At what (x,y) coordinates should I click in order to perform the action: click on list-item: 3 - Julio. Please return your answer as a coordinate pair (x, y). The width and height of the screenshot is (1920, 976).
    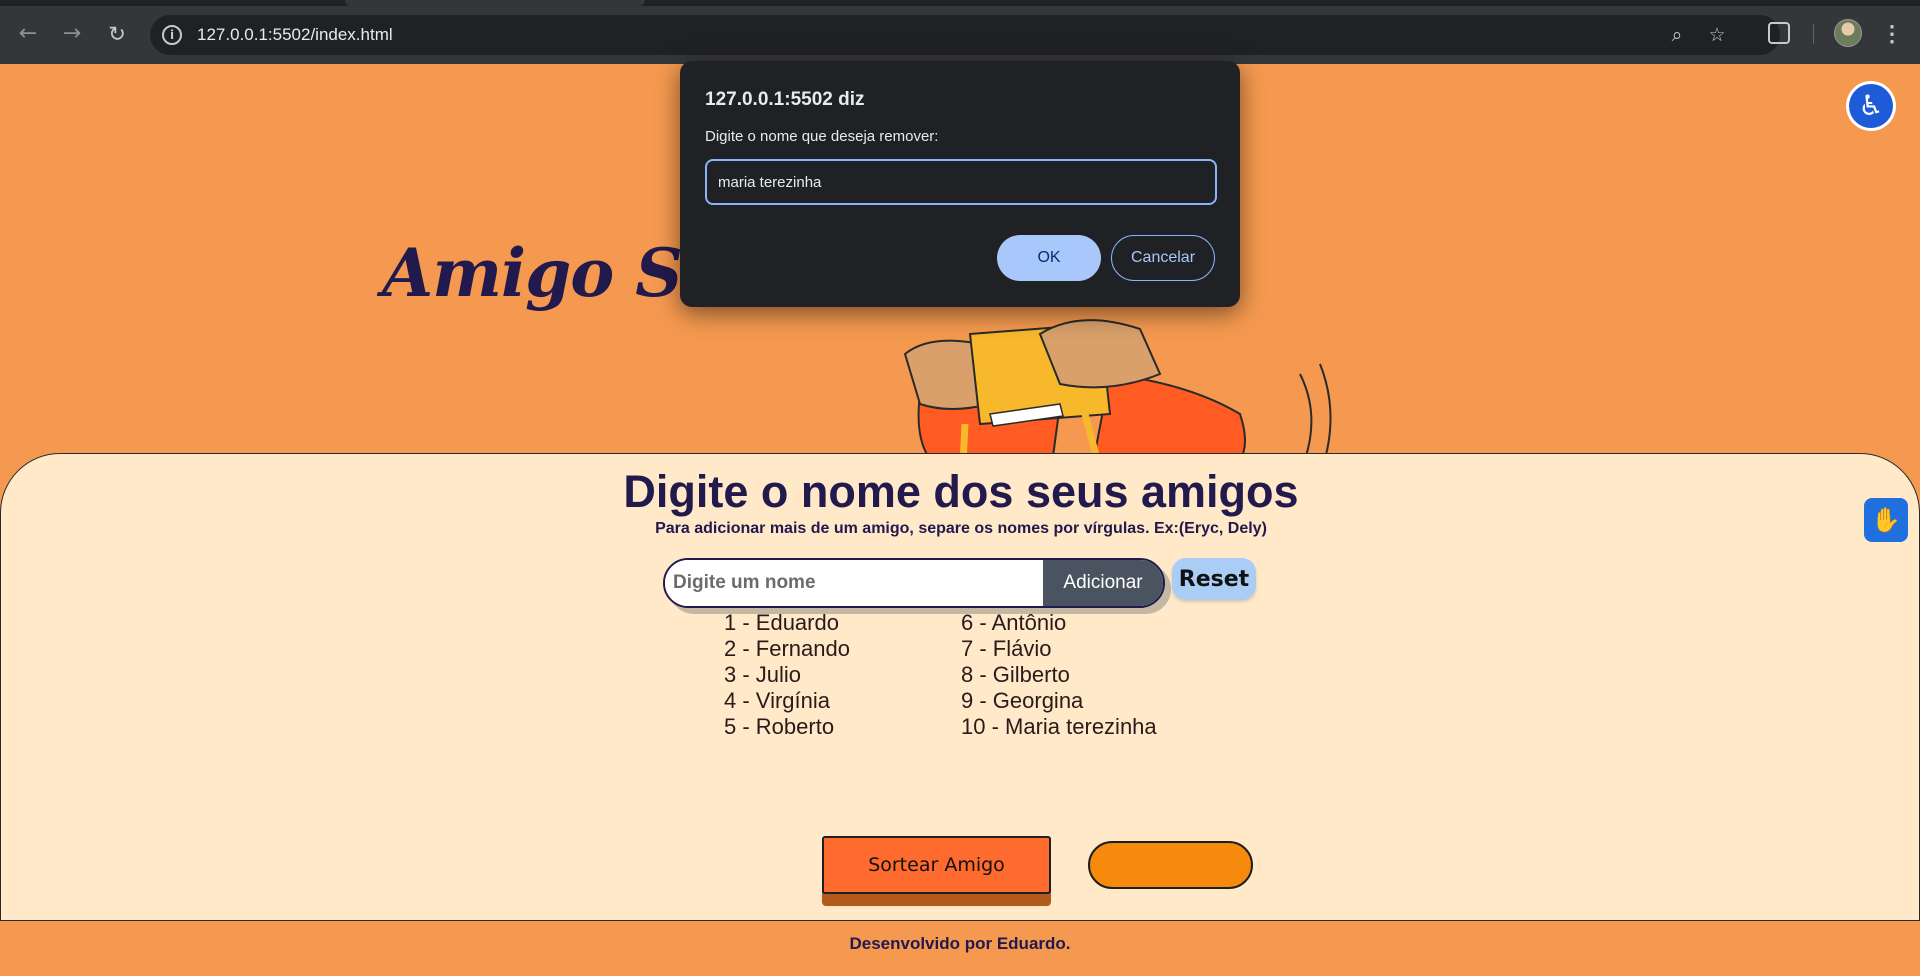
    Looking at the image, I should click on (763, 674).